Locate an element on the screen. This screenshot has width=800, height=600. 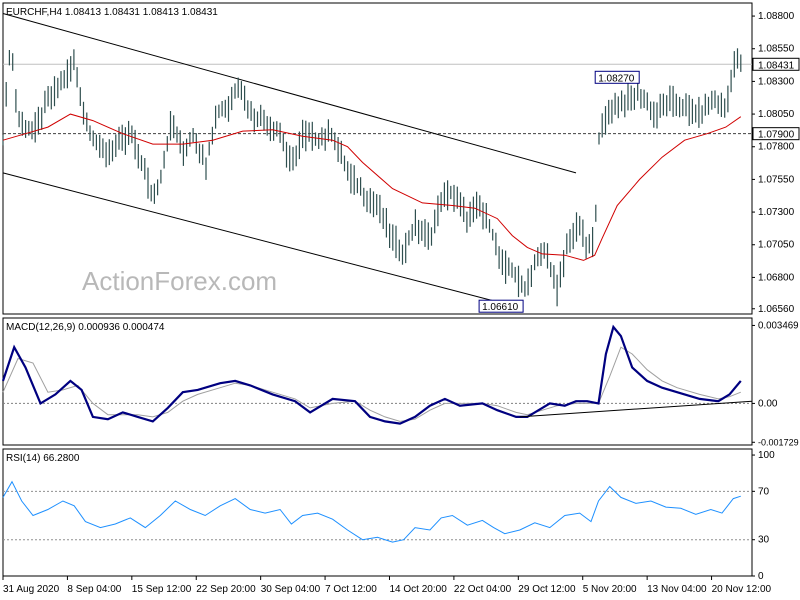
price-annotation-label: 1.08270 is located at coordinates (616, 78).